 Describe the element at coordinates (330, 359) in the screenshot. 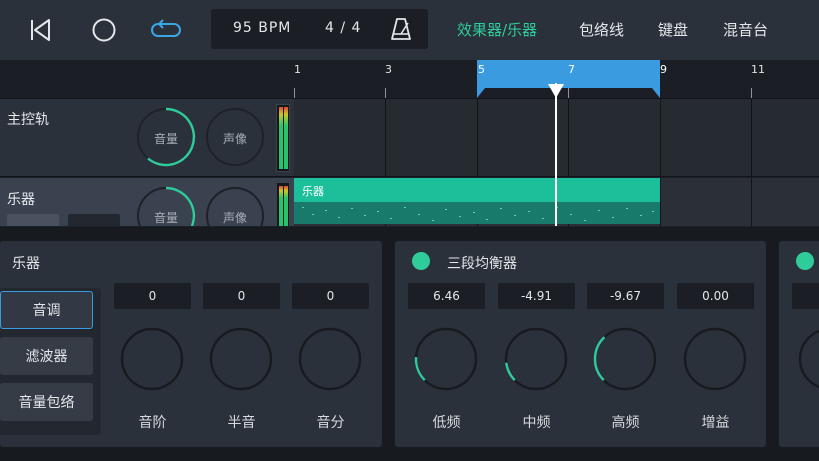

I see `cents-knob` at that location.